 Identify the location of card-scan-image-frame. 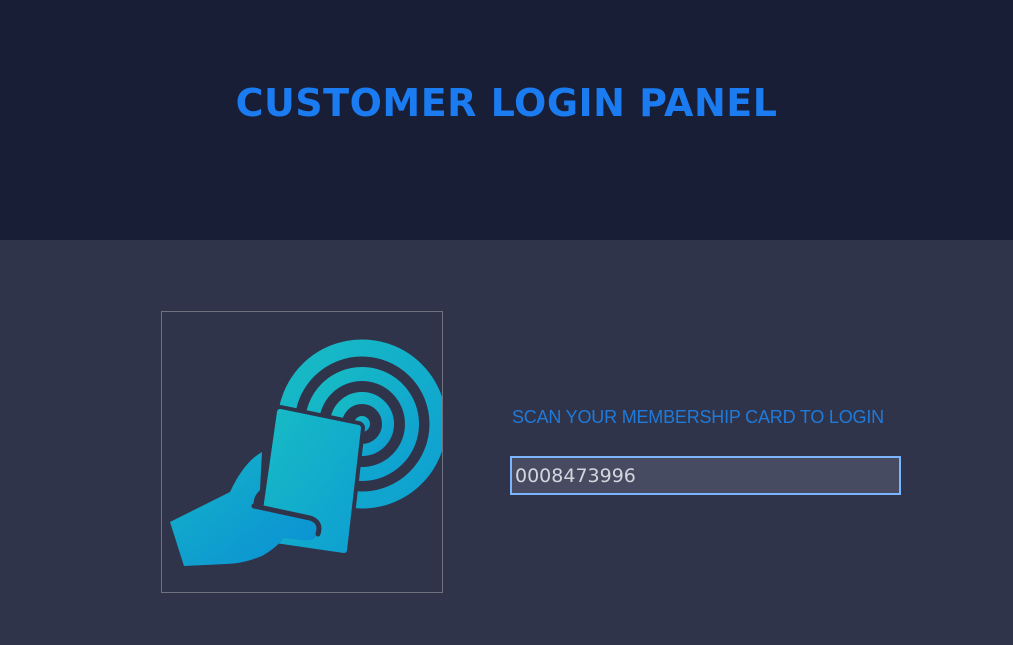
(302, 452).